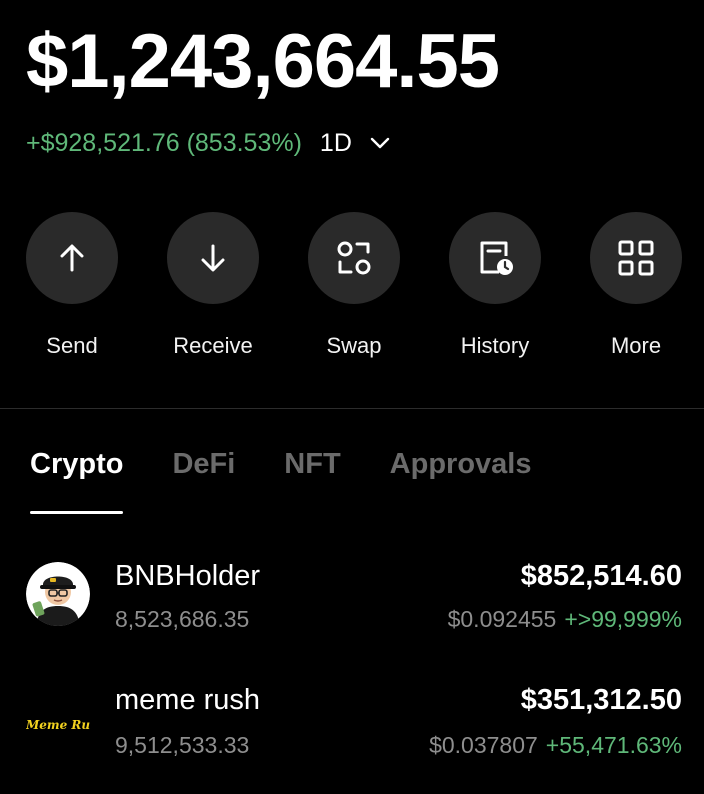 The height and width of the screenshot is (794, 704). I want to click on tab-crypto: Crypto, so click(77, 481).